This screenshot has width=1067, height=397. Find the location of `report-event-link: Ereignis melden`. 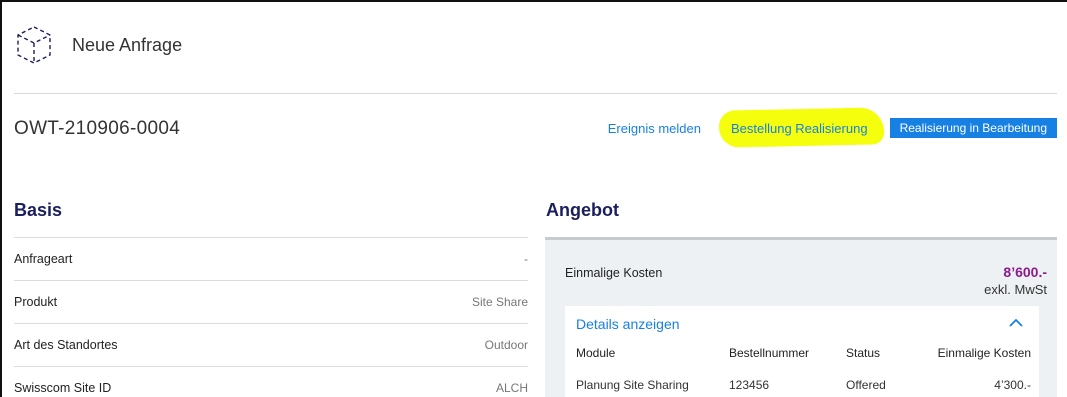

report-event-link: Ereignis melden is located at coordinates (654, 128).